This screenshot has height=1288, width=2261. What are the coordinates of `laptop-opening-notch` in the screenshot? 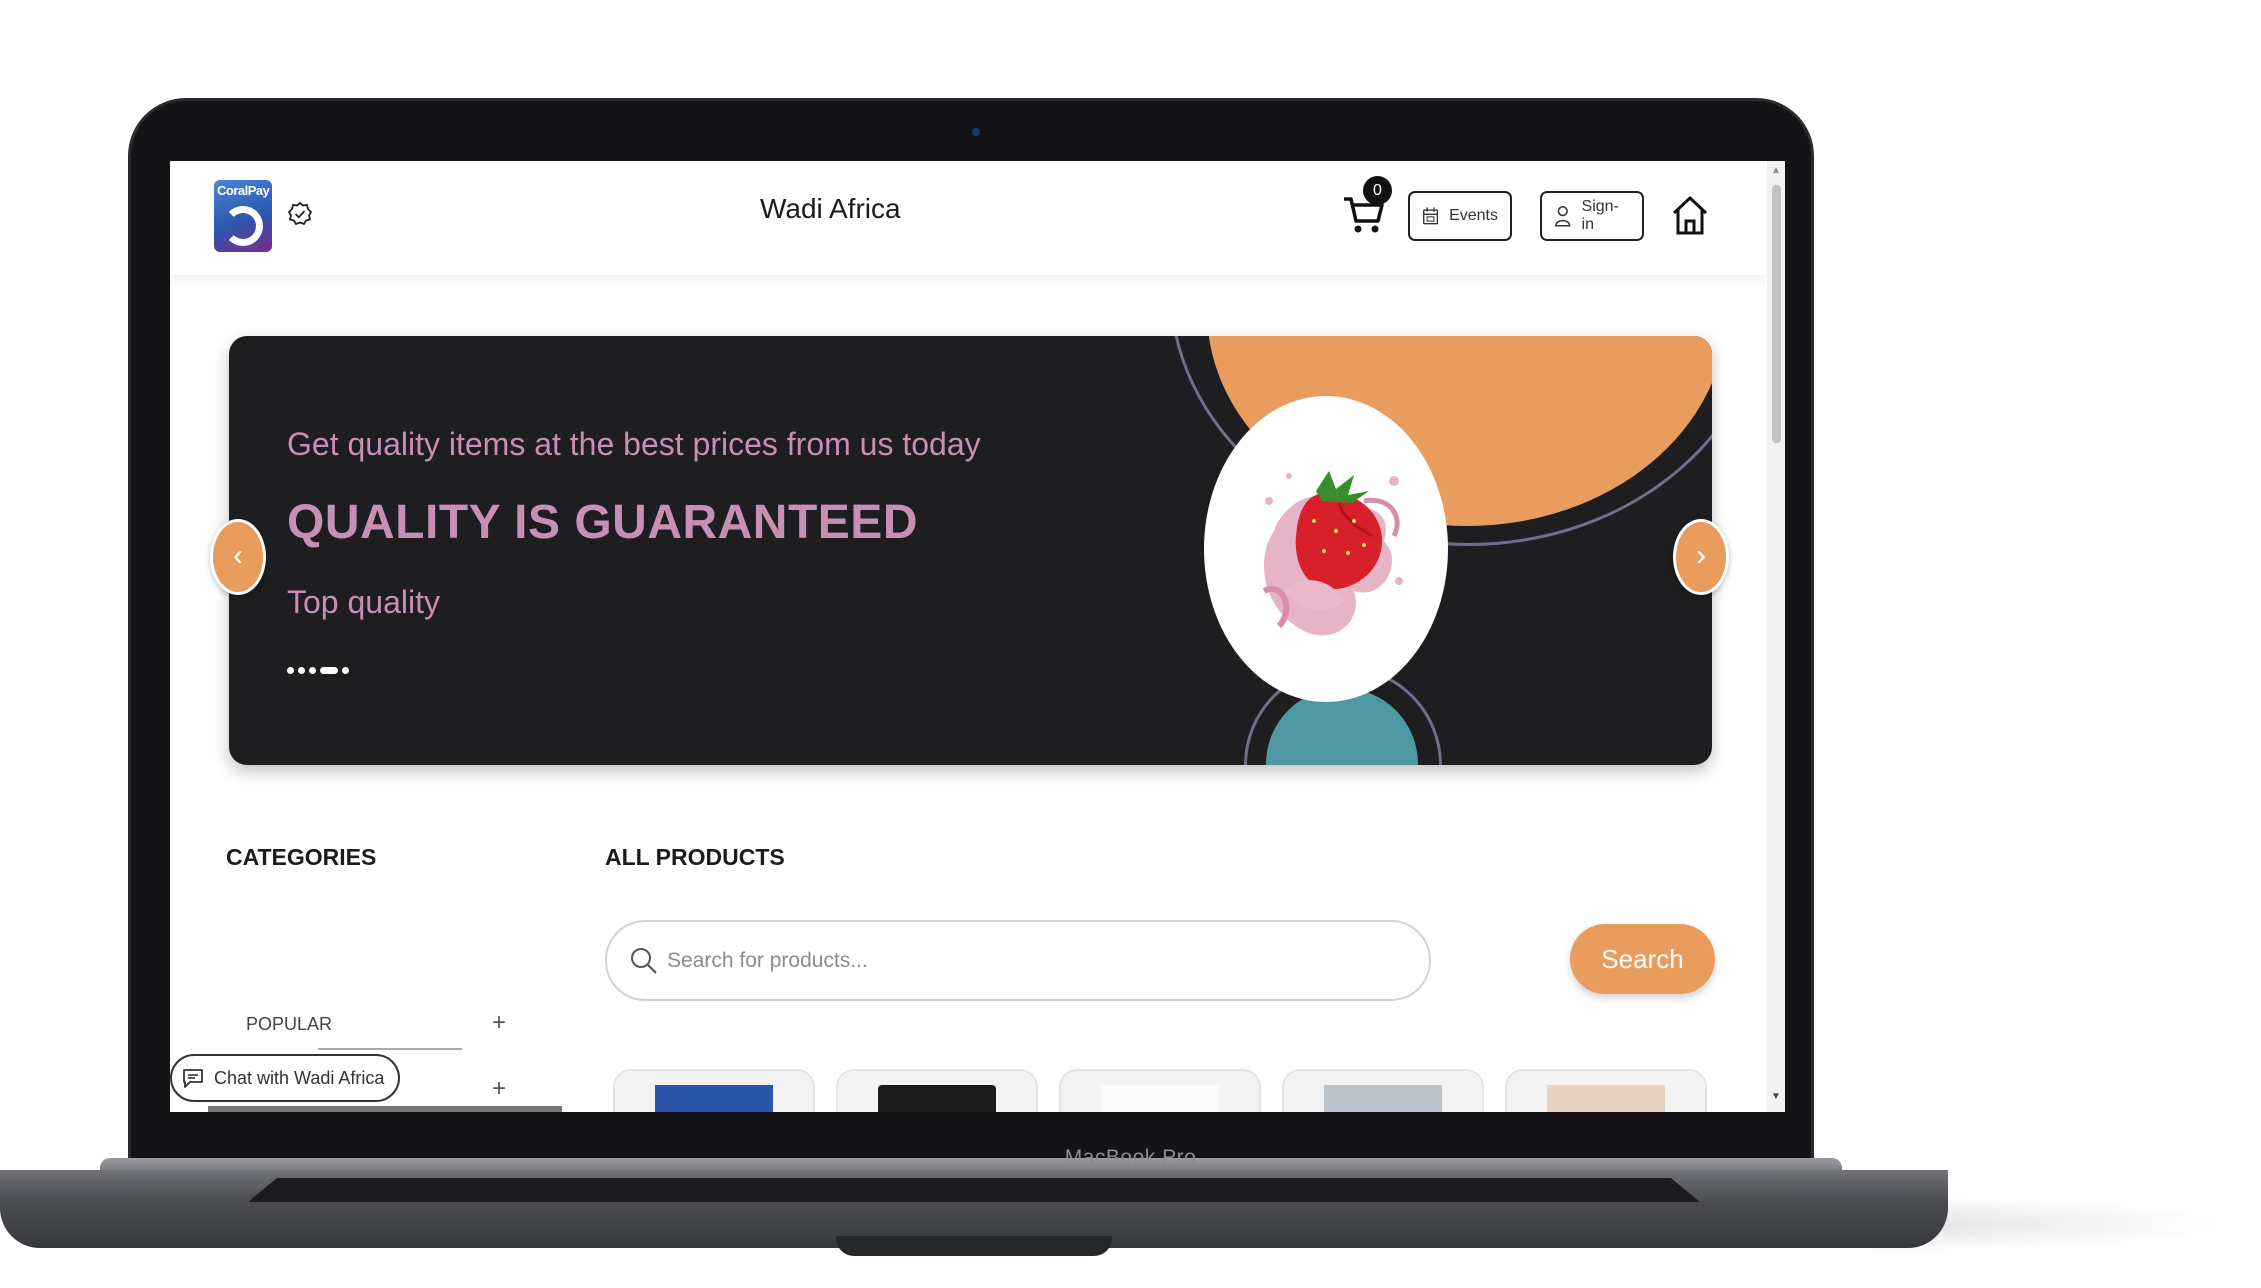 It's located at (974, 1246).